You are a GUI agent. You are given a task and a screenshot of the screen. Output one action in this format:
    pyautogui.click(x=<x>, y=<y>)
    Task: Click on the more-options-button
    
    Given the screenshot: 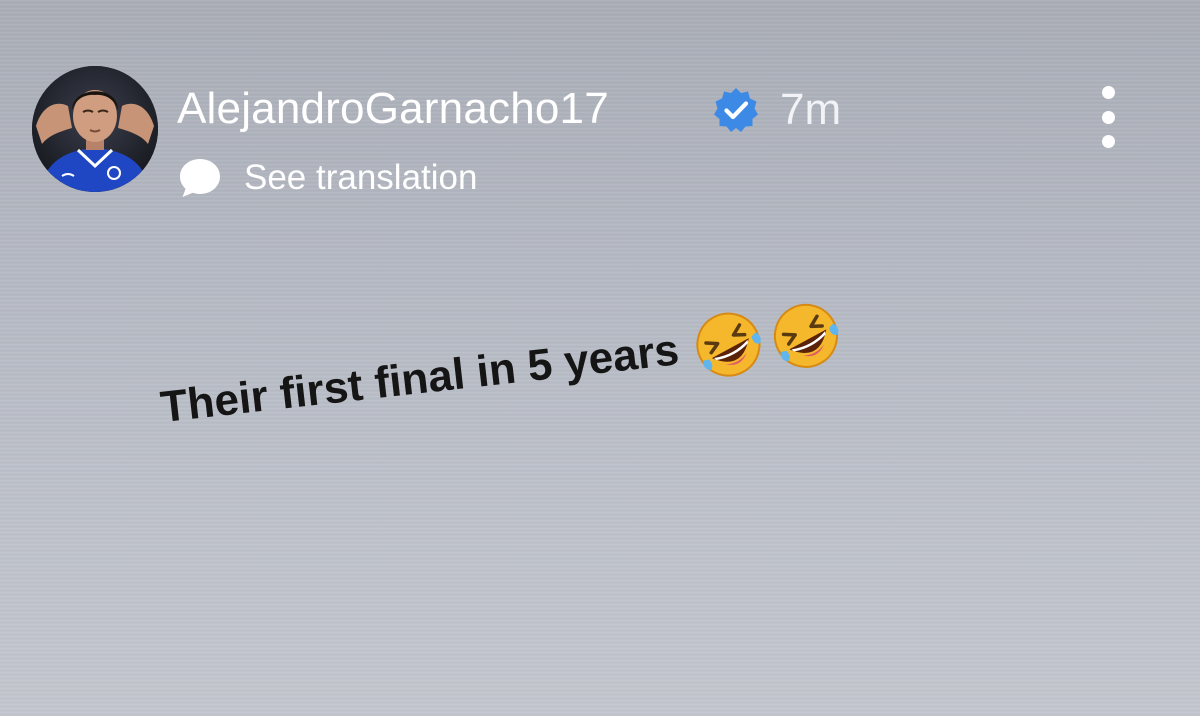 What is the action you would take?
    pyautogui.click(x=1108, y=117)
    